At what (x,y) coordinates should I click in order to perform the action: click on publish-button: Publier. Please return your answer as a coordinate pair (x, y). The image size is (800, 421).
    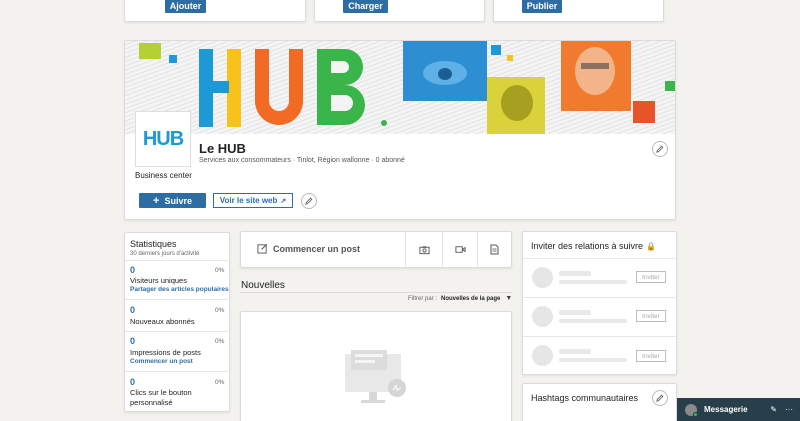
    Looking at the image, I should click on (542, 6).